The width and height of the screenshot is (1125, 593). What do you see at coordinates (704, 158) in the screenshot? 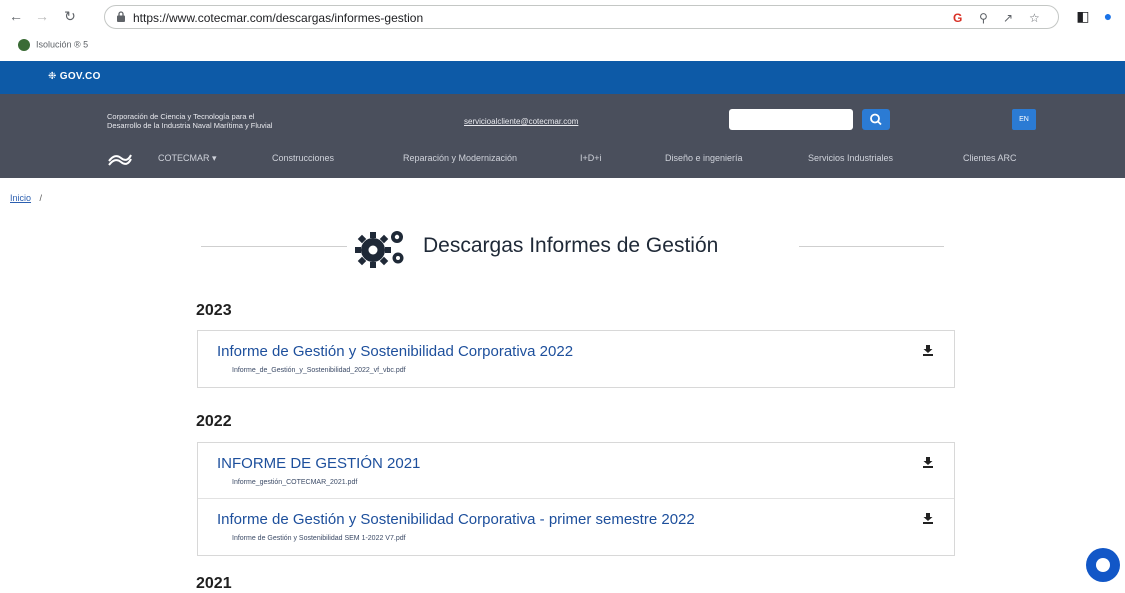
I see `menu-item-diseno: Diseño e ingeniería` at bounding box center [704, 158].